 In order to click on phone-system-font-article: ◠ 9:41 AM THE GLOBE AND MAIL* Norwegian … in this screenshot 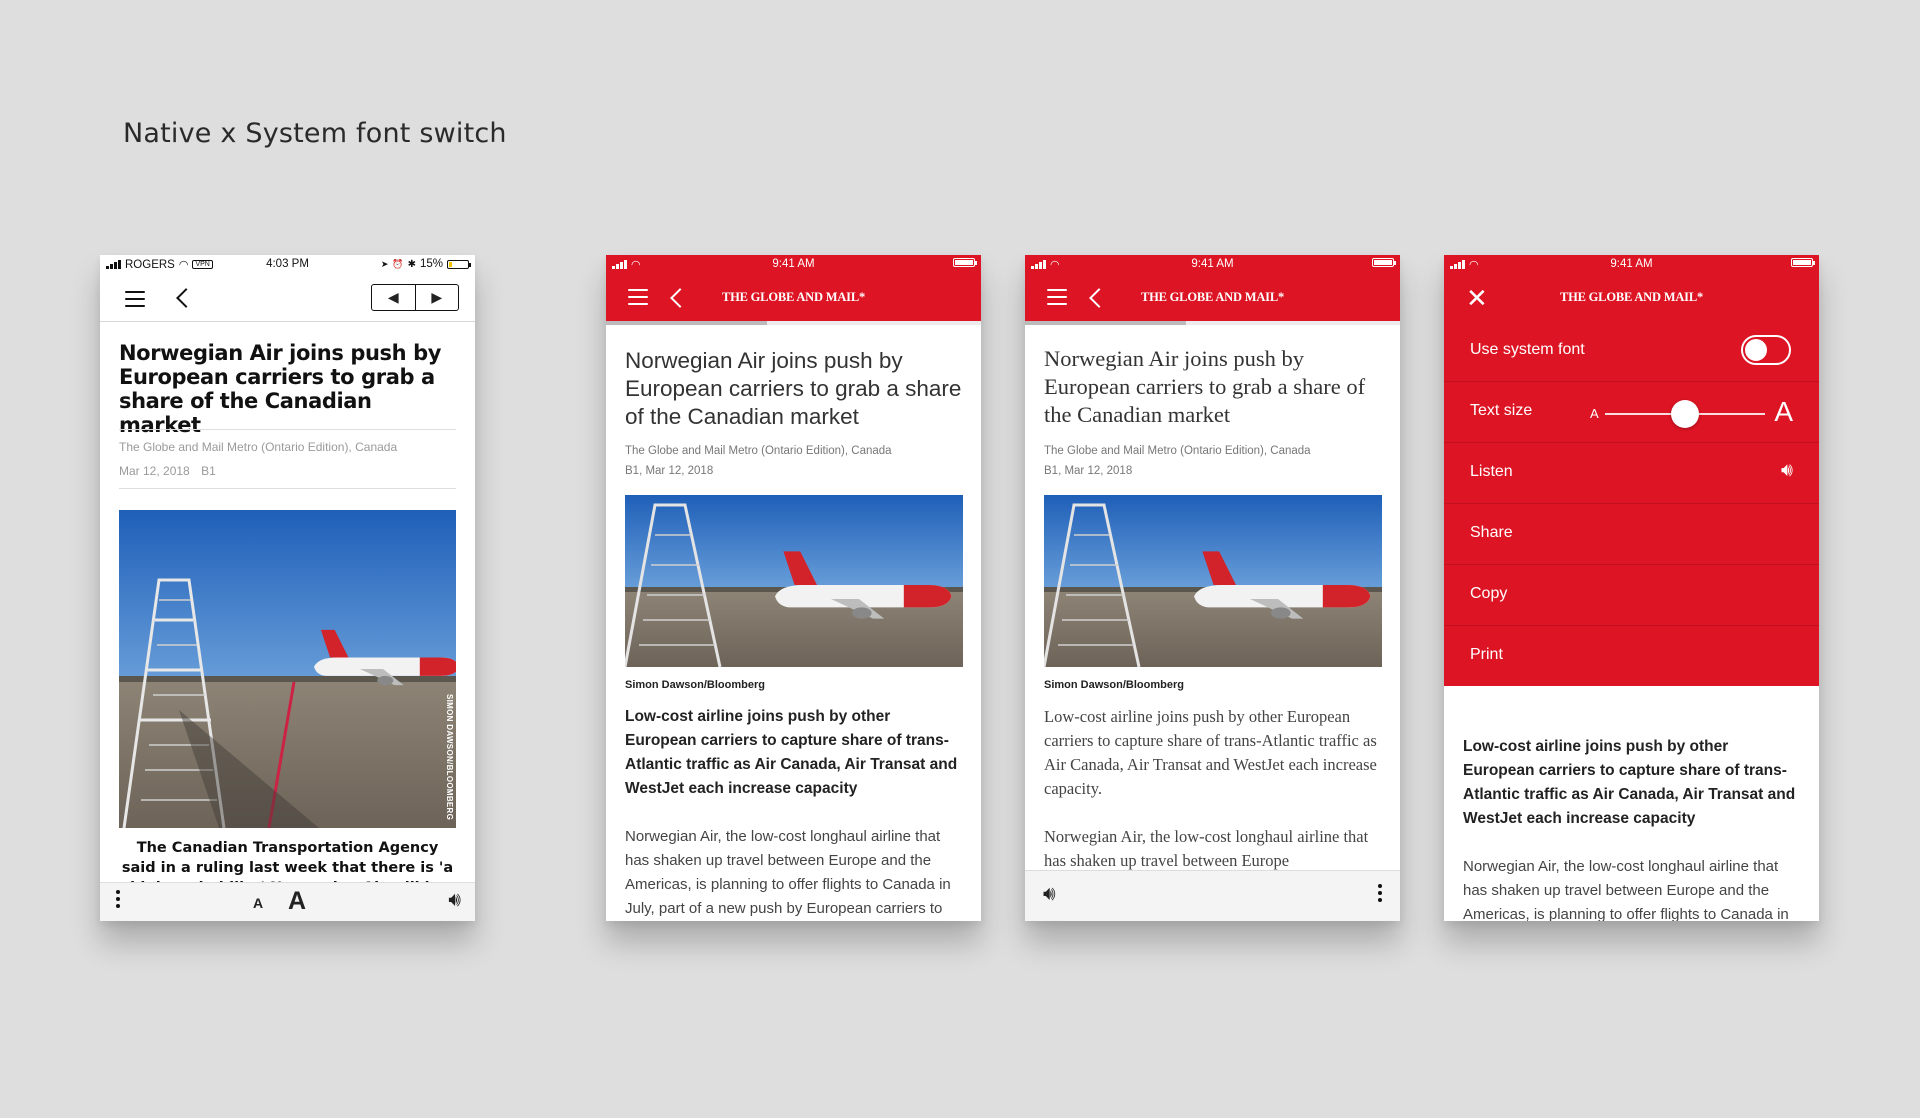, I will do `click(793, 588)`.